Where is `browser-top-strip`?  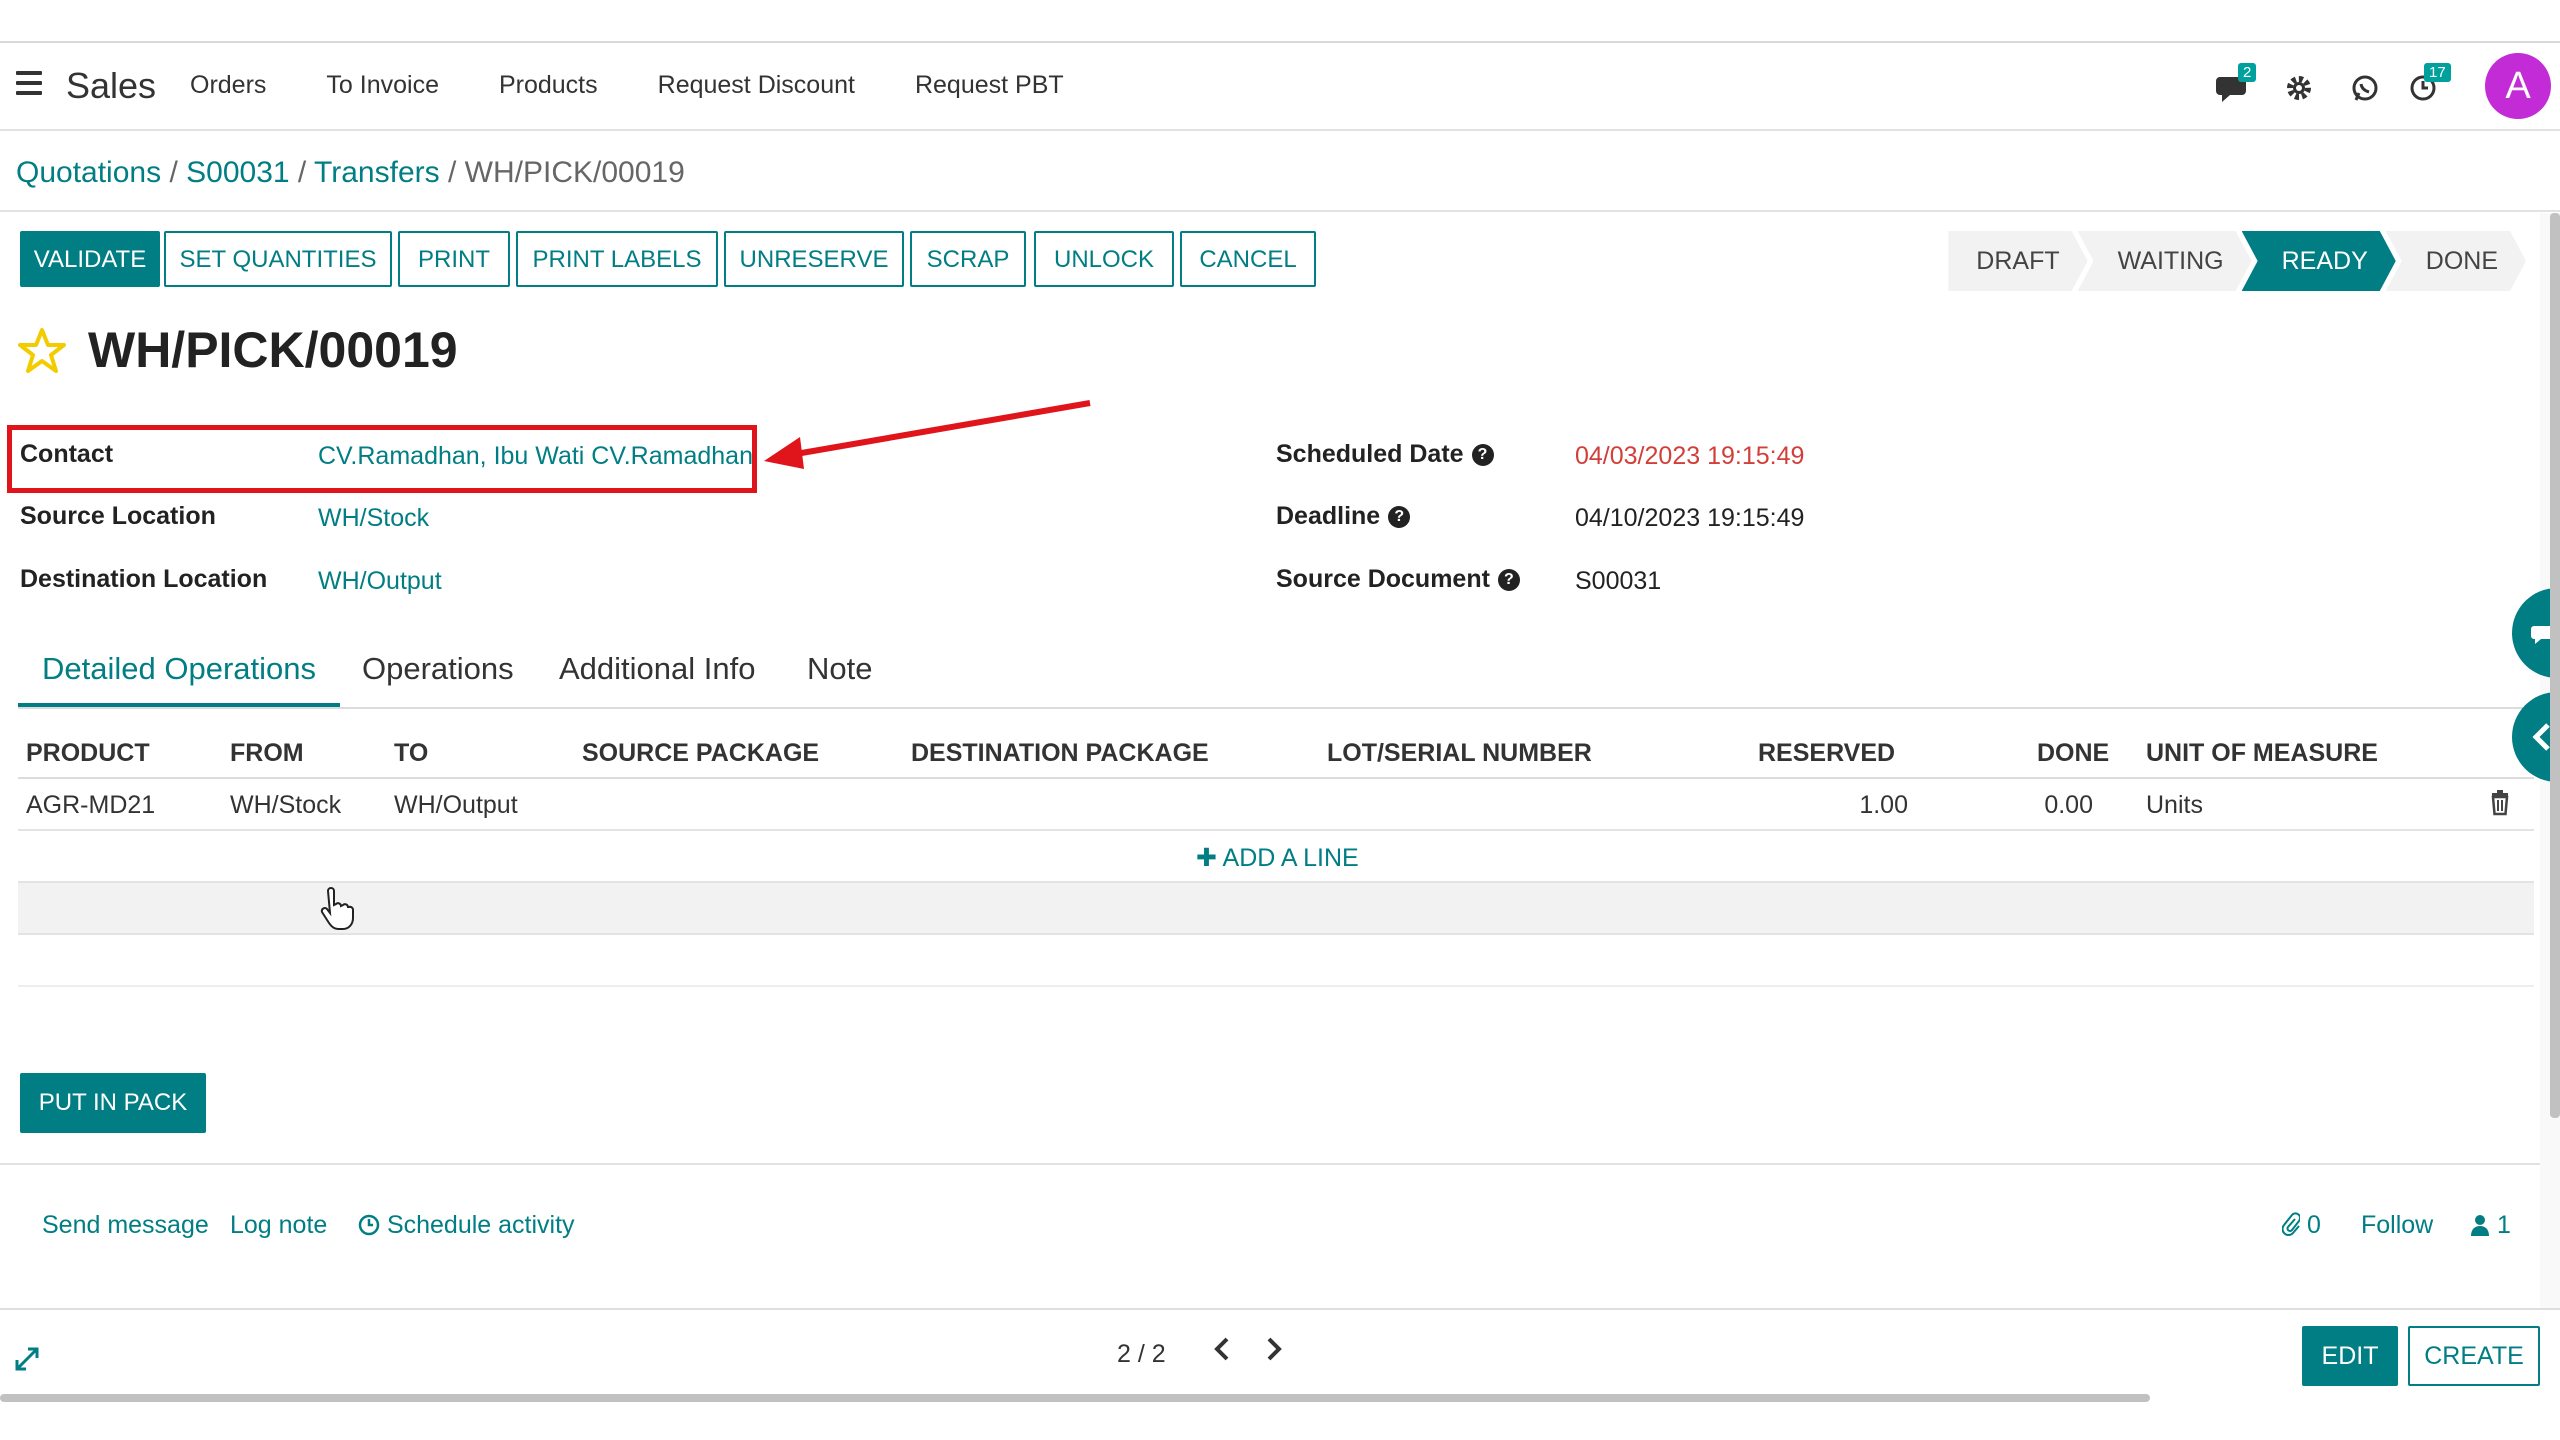 browser-top-strip is located at coordinates (1280, 21).